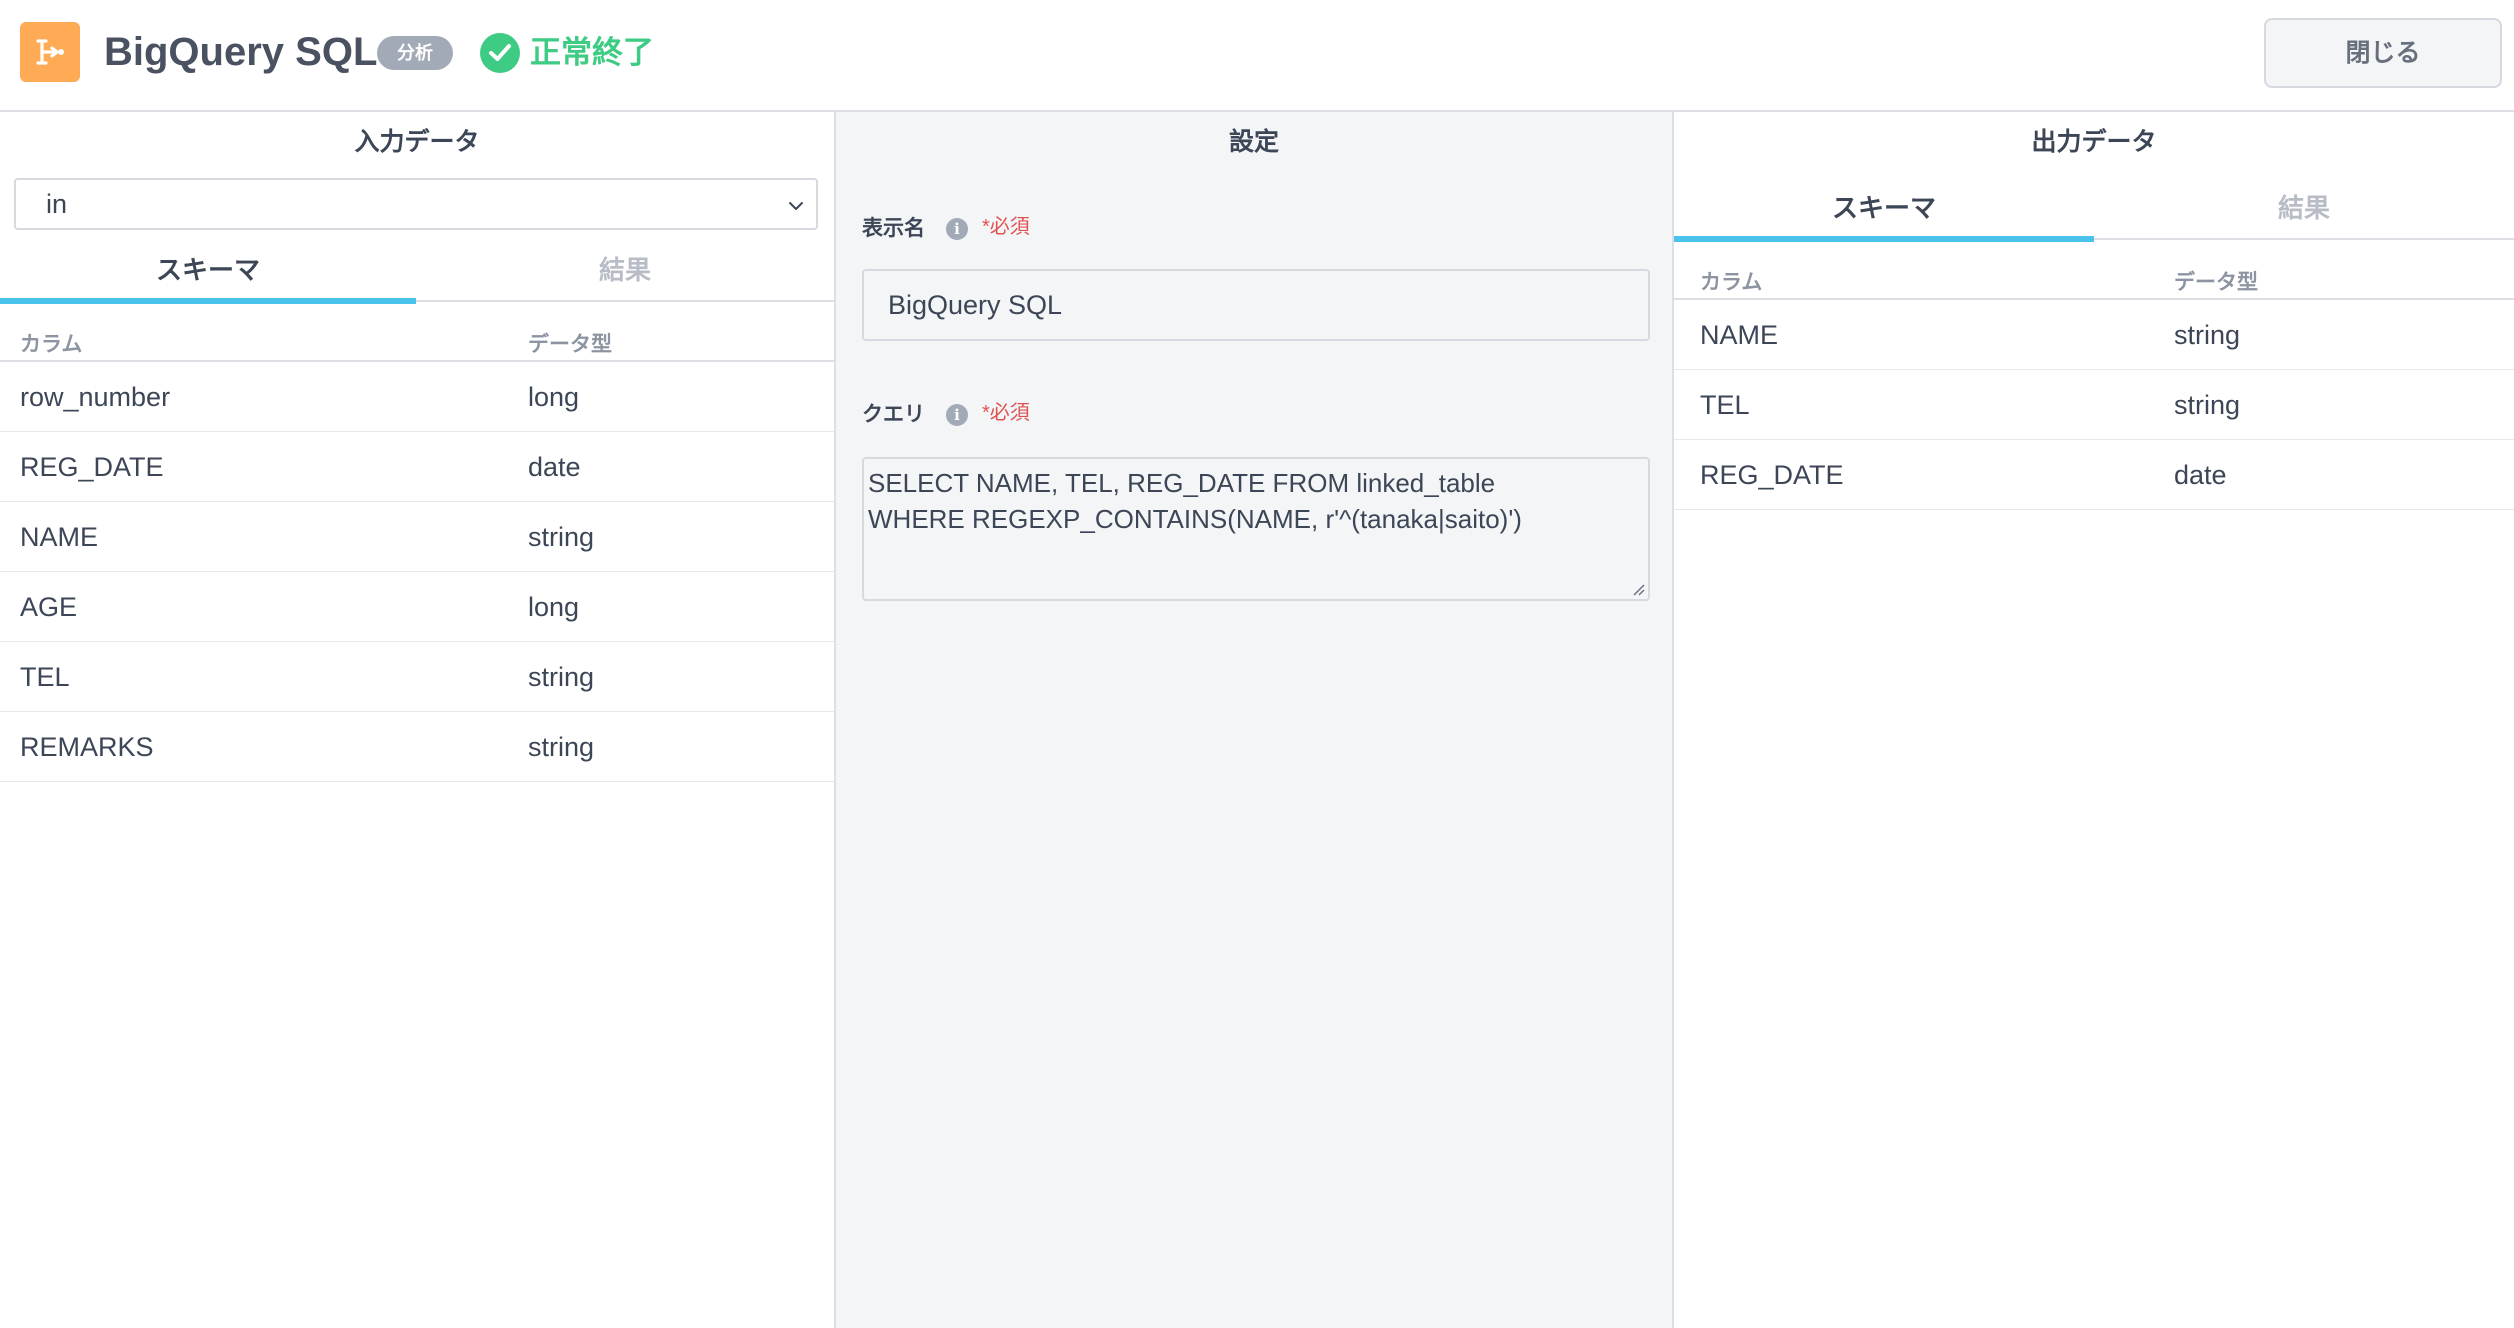 The width and height of the screenshot is (2514, 1328). Describe the element at coordinates (1257, 56) in the screenshot. I see `header-bar: BigQuery SQL 分析 正常終了 閉じる` at that location.